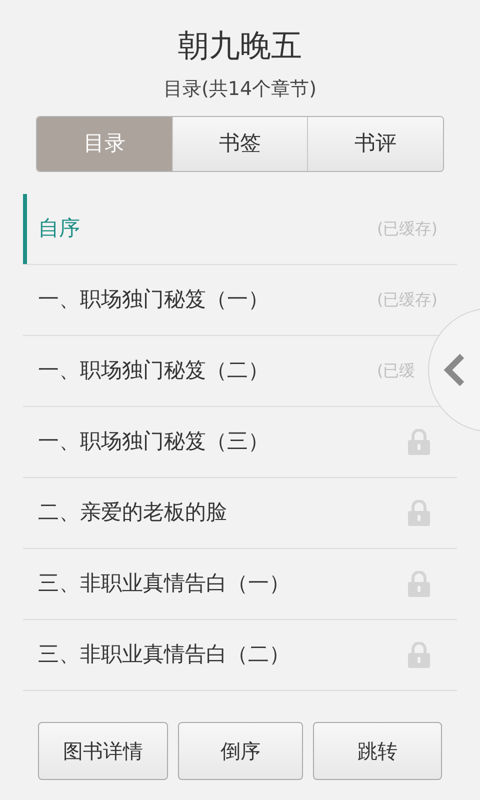 The height and width of the screenshot is (800, 480). I want to click on chapter-title: 一、职场独门秘笈（三）, so click(153, 442).